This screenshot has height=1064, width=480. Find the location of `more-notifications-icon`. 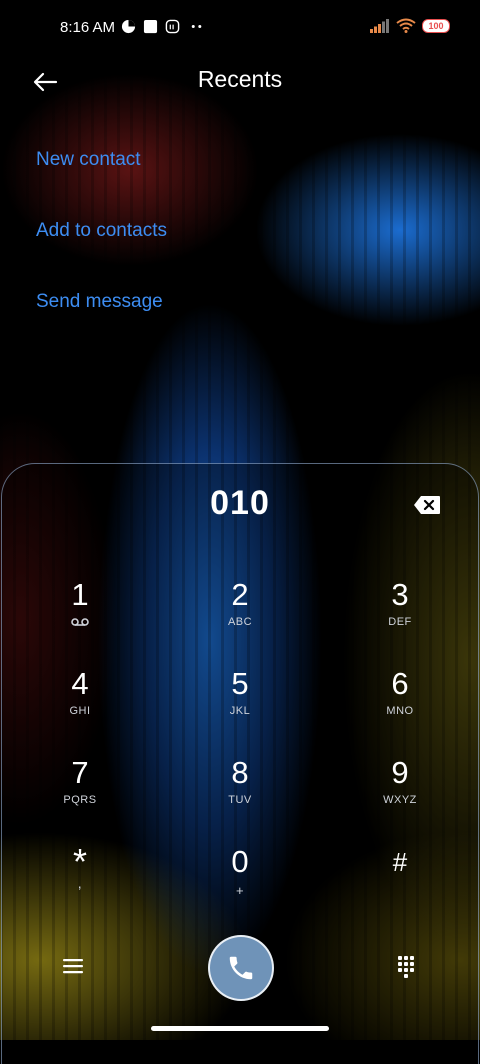

more-notifications-icon is located at coordinates (196, 26).